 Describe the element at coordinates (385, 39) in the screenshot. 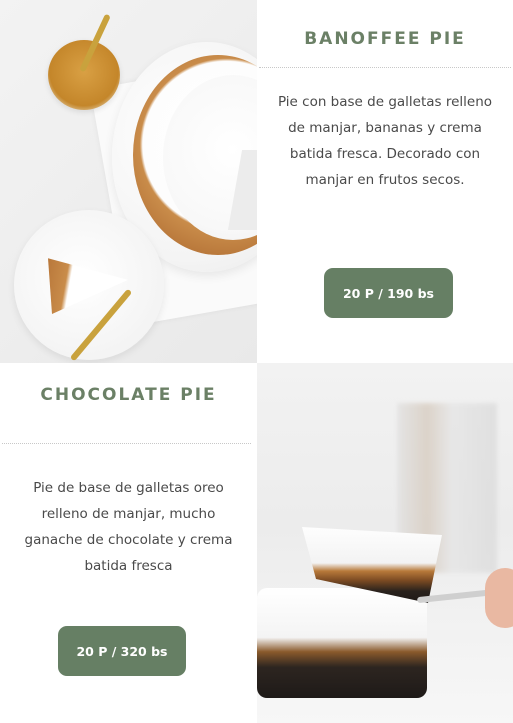

I see `banoffee-title: BANOFFEE PIE` at that location.